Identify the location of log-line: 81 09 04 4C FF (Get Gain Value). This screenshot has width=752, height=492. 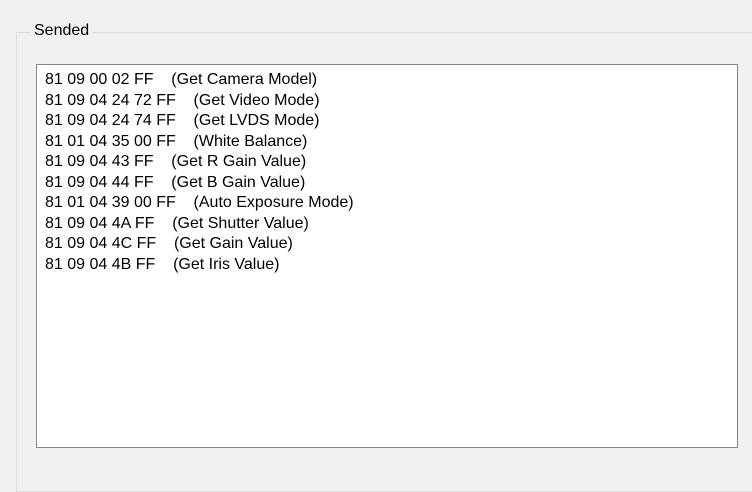
(391, 244).